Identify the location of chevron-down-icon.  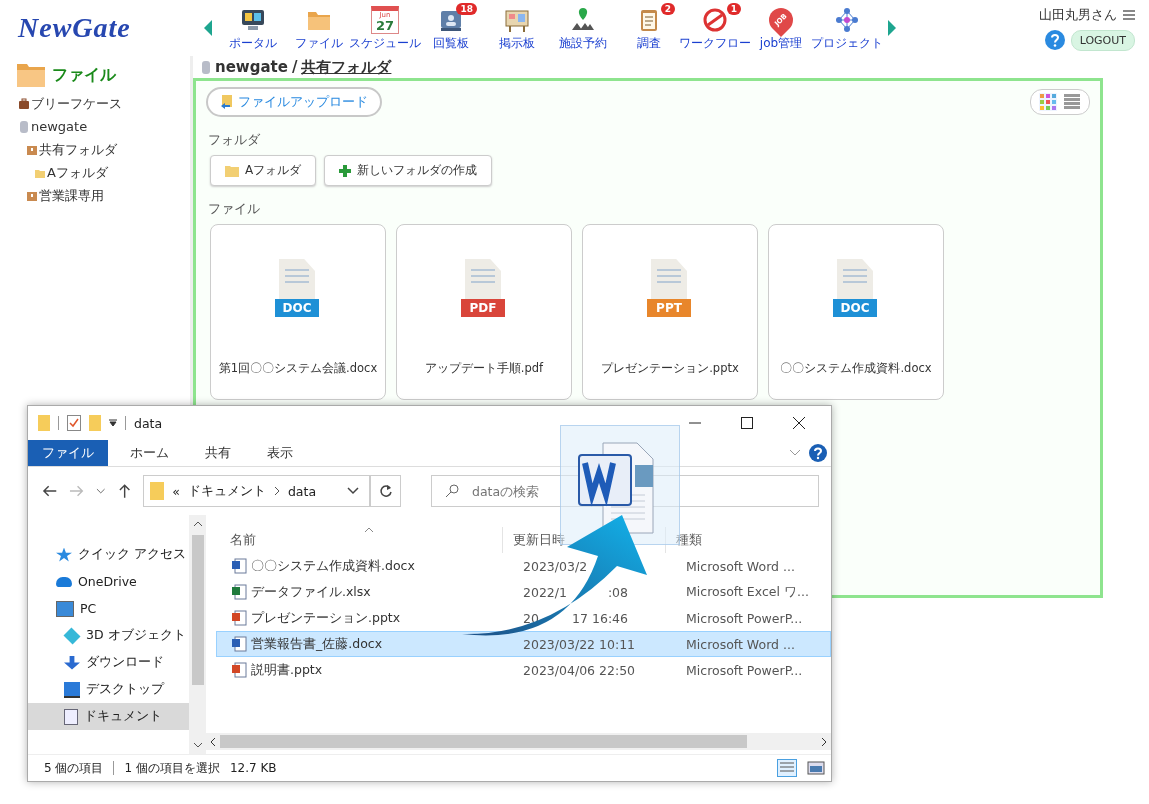
(353, 491).